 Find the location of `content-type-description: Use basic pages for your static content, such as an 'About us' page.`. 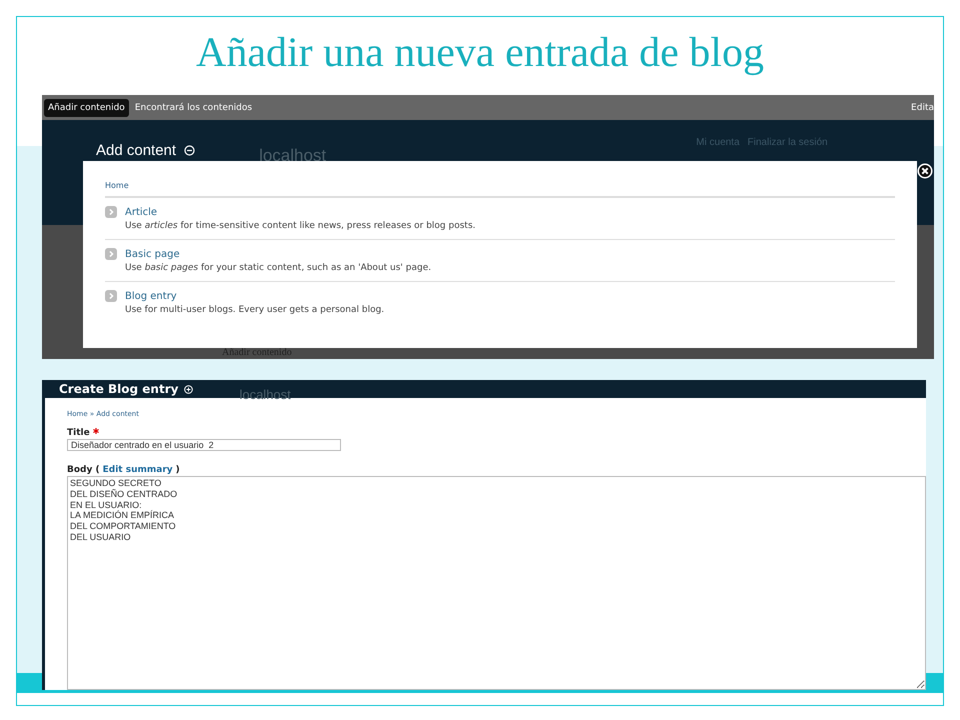

content-type-description: Use basic pages for your static content, such as an 'About us' page. is located at coordinates (278, 268).